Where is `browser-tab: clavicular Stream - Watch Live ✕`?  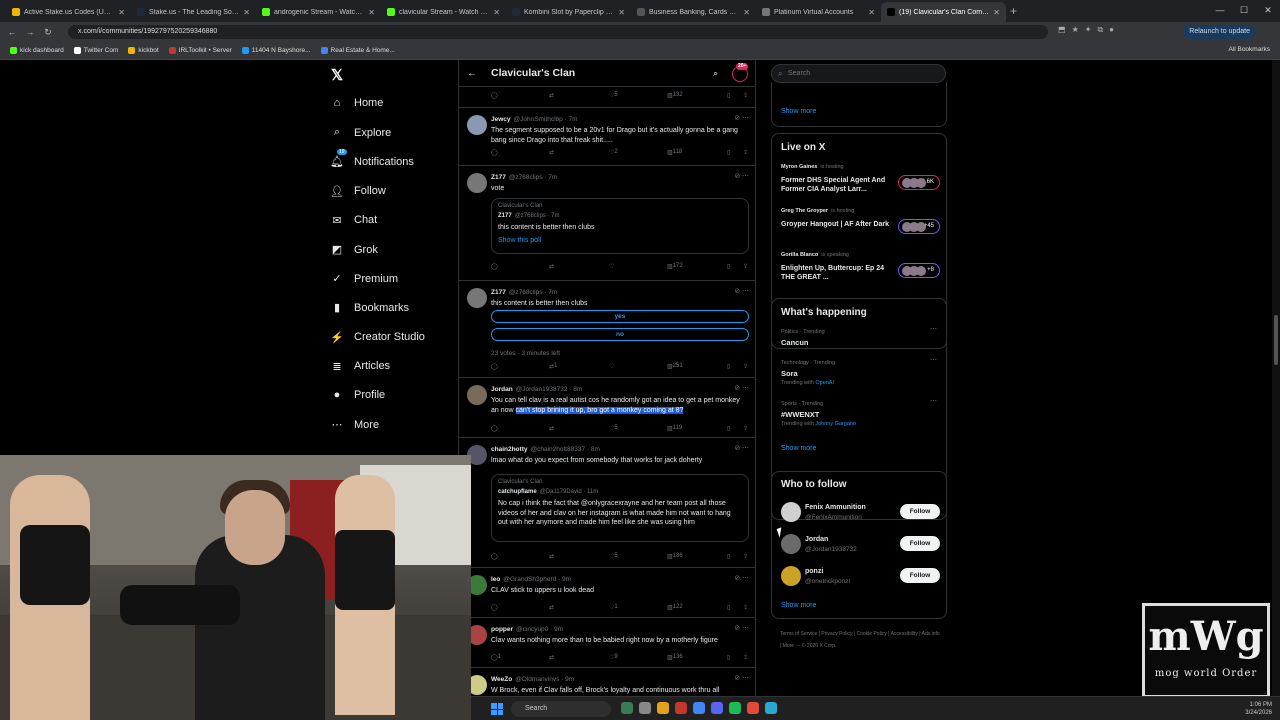 browser-tab: clavicular Stream - Watch Live ✕ is located at coordinates (443, 12).